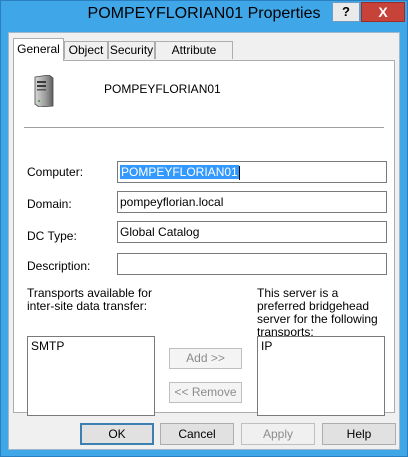  Describe the element at coordinates (86, 50) in the screenshot. I see `tab-object: Object` at that location.